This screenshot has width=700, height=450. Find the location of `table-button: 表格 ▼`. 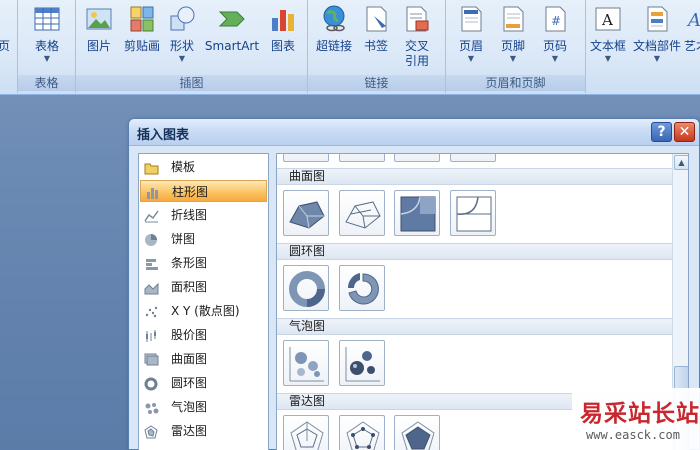

table-button: 表格 ▼ is located at coordinates (47, 34).